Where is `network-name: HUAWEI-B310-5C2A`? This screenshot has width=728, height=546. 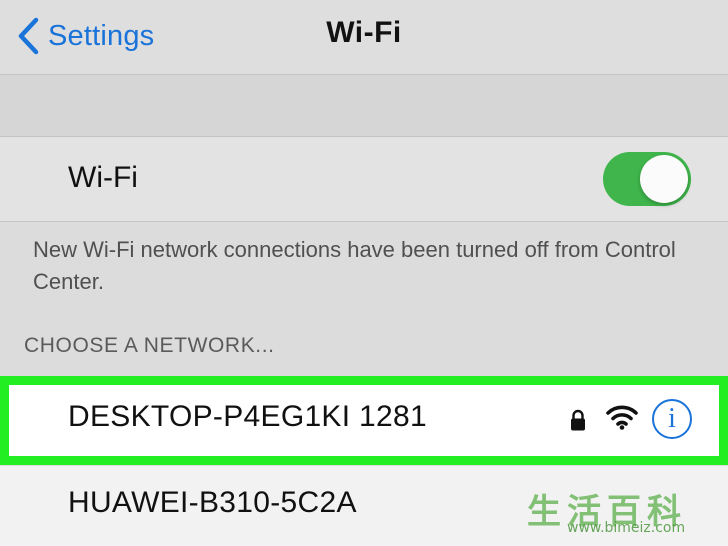
network-name: HUAWEI-B310-5C2A is located at coordinates (212, 502).